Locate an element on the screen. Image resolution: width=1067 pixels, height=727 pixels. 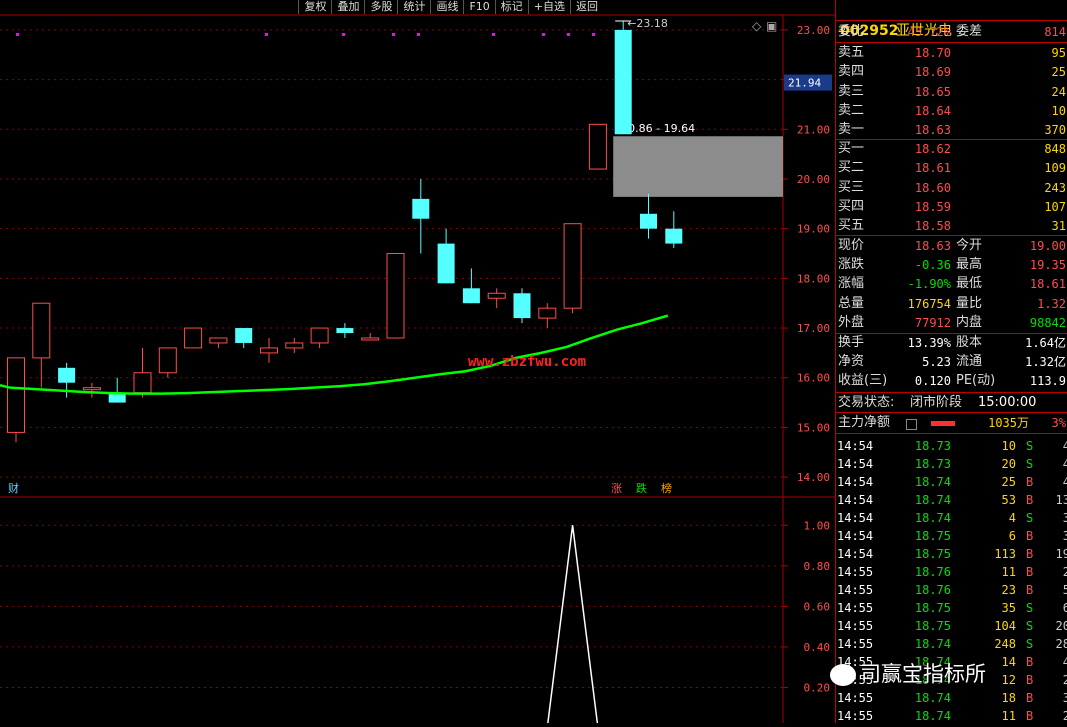
toolbar-button-6: 标记 is located at coordinates (511, 7).